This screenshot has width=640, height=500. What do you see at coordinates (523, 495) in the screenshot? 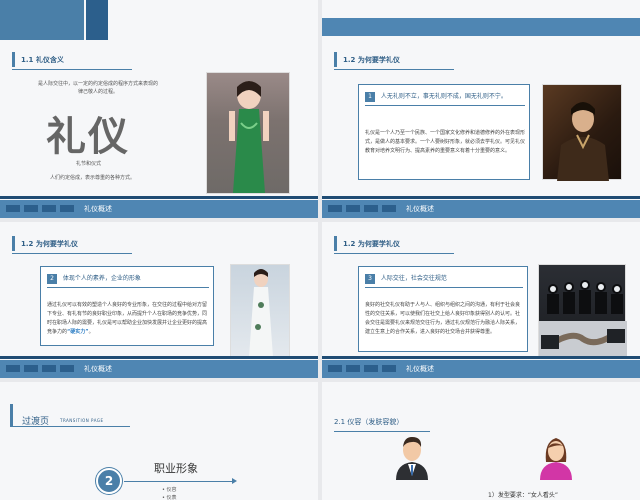
I see `hair-requirement-caption: 1）发型要求：“女人看头”` at bounding box center [523, 495].